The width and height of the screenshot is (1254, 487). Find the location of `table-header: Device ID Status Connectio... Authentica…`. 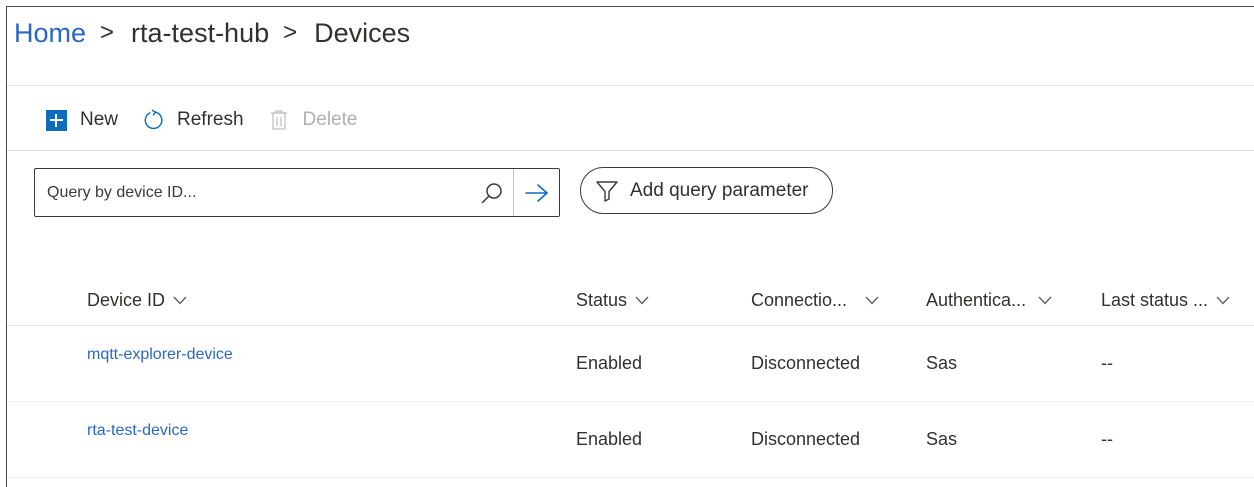

table-header: Device ID Status Connectio... Authentica… is located at coordinates (630, 300).